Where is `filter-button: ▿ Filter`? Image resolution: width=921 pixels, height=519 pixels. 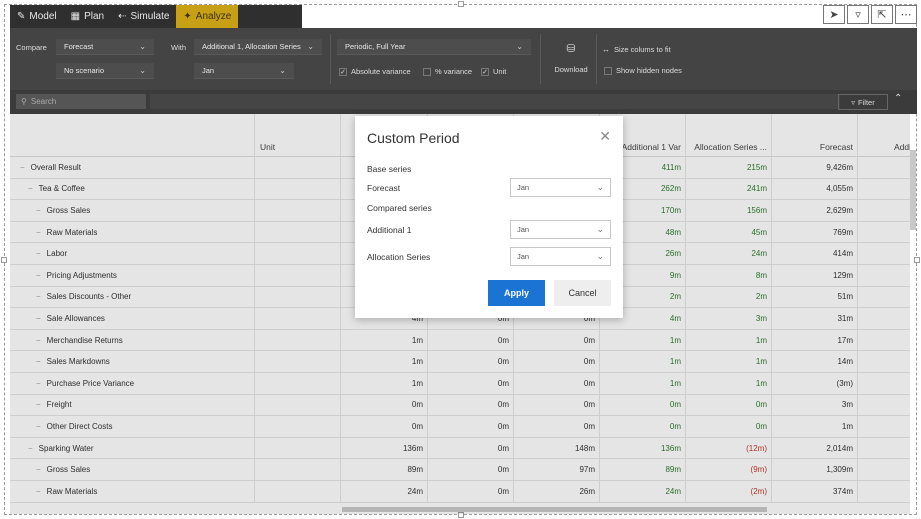
filter-button: ▿ Filter is located at coordinates (863, 102).